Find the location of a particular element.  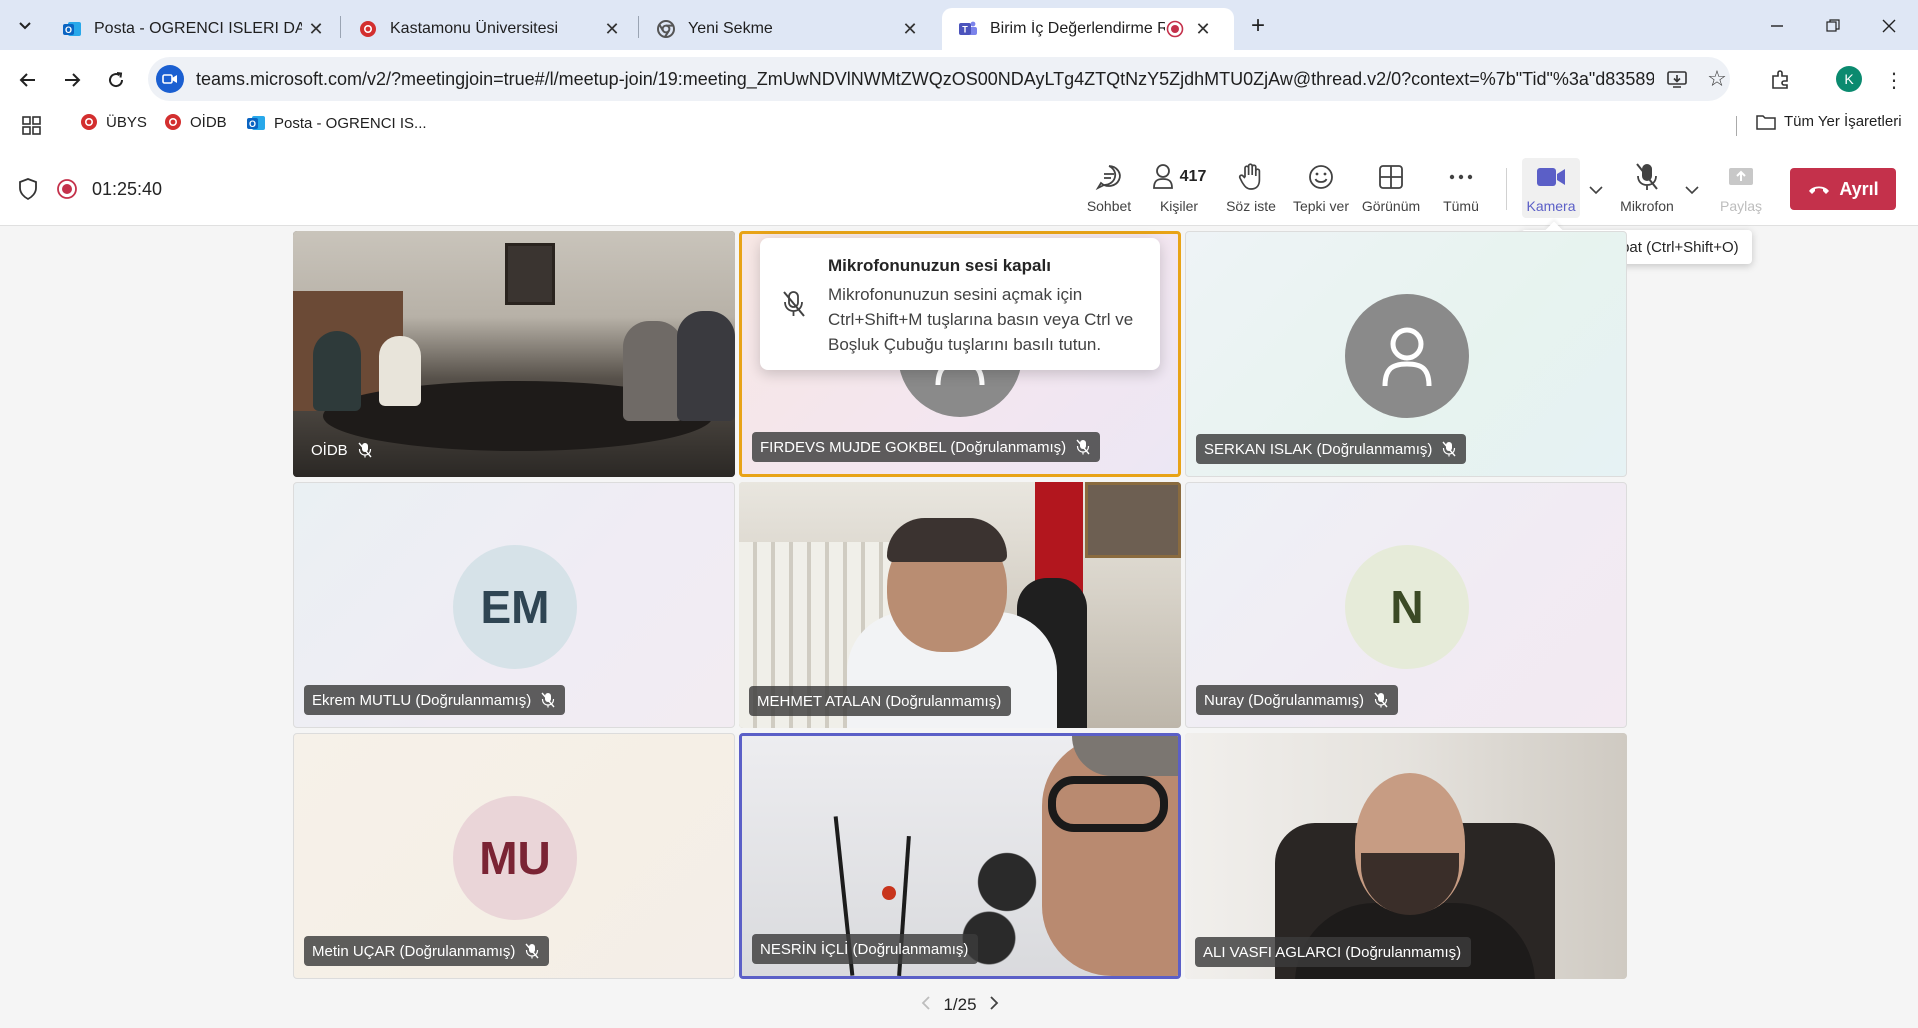

hand-icon is located at coordinates (1251, 177).